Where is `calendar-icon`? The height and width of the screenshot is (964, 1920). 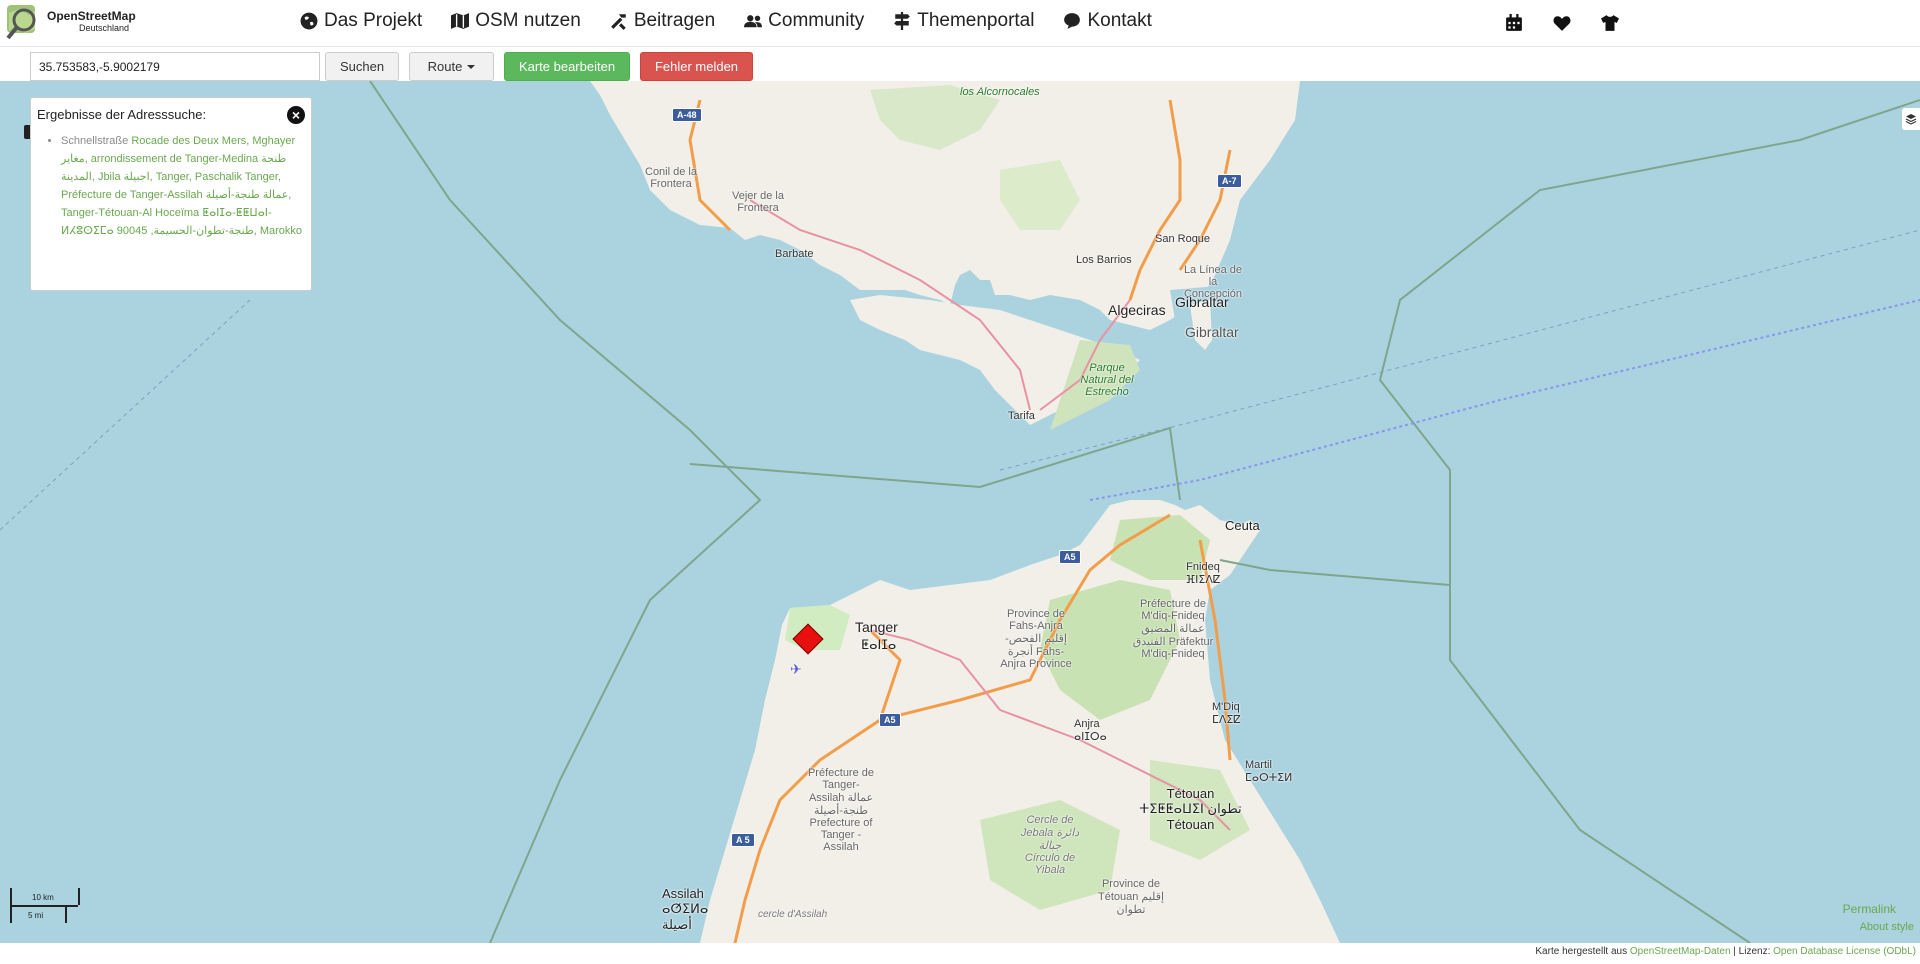
calendar-icon is located at coordinates (1514, 25).